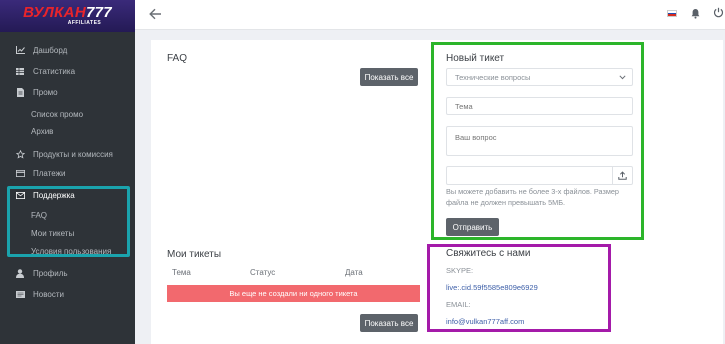  I want to click on sidebar-item-statistics: Статистика, so click(67, 71).